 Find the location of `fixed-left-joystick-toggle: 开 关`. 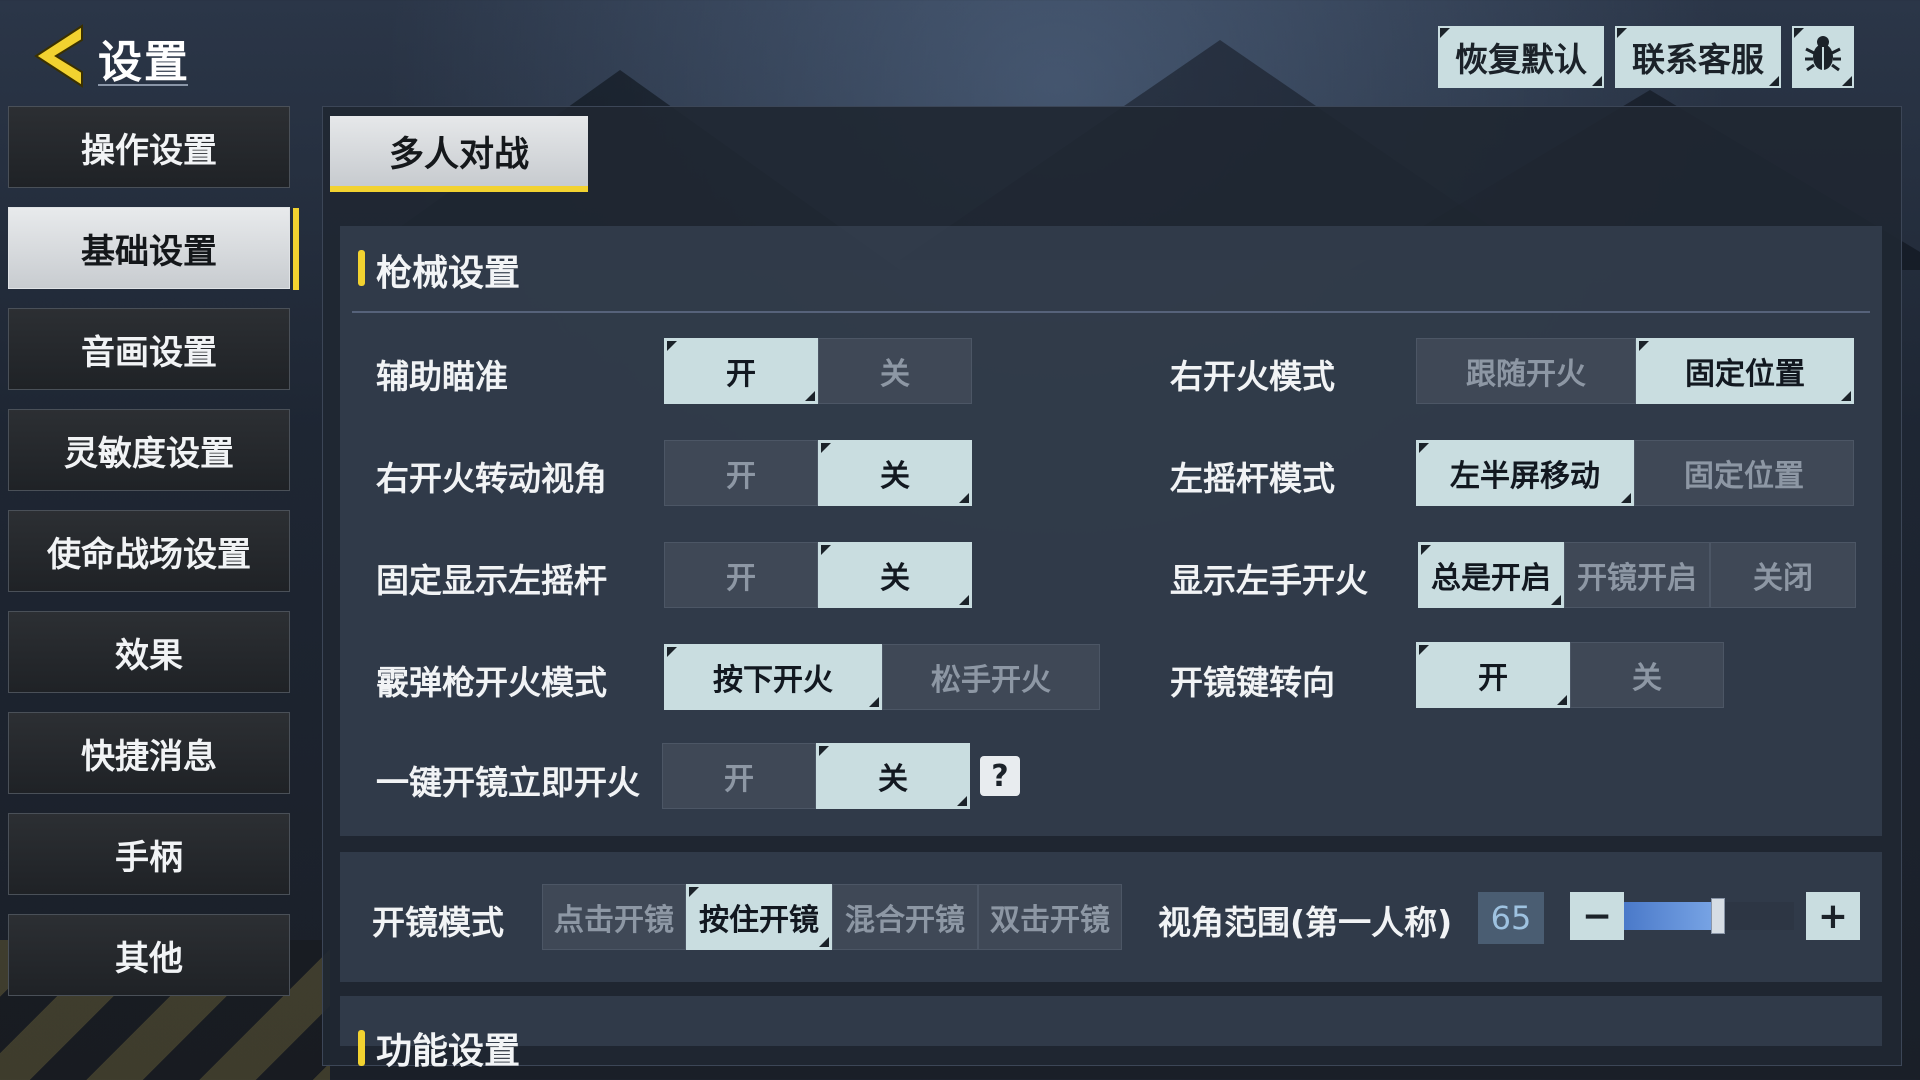

fixed-left-joystick-toggle: 开 关 is located at coordinates (818, 575).